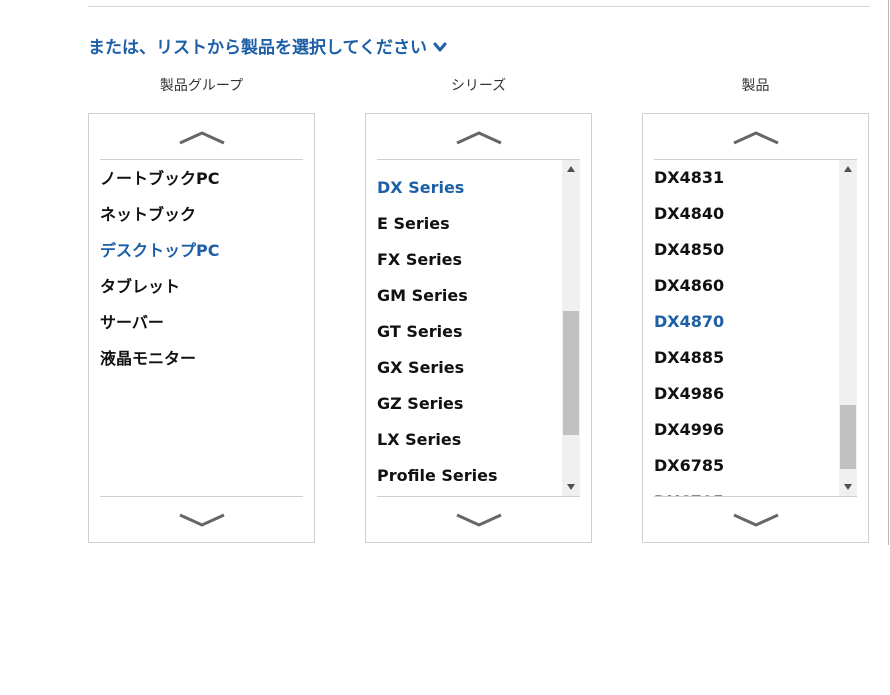 The height and width of the screenshot is (695, 890). I want to click on product-group-scroll-down-button, so click(201, 519).